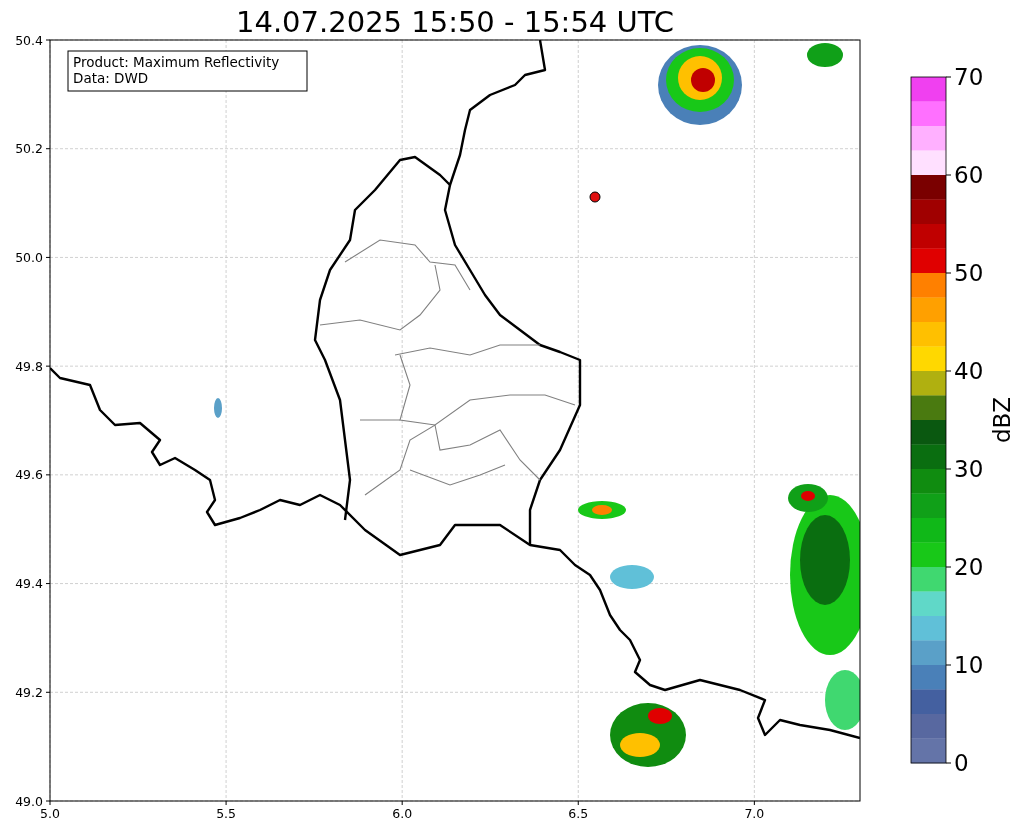  I want to click on colorbar-tick-label: 0, so click(961, 763).